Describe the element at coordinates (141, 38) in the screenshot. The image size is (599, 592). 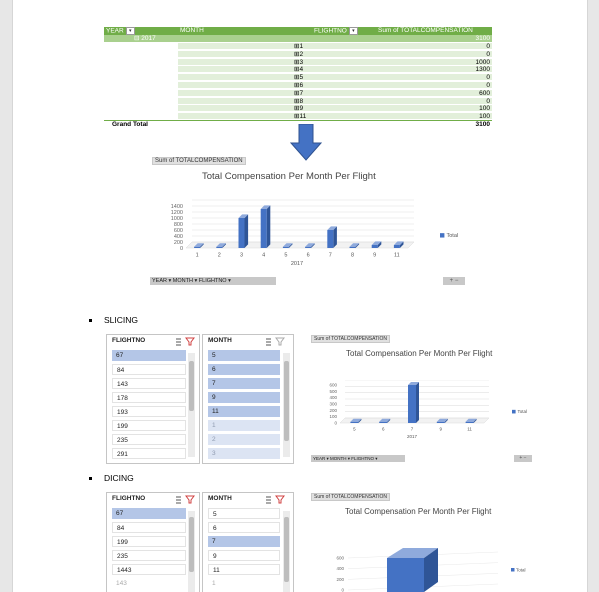
I see `pivot-year-row: ⊟ 2017` at that location.